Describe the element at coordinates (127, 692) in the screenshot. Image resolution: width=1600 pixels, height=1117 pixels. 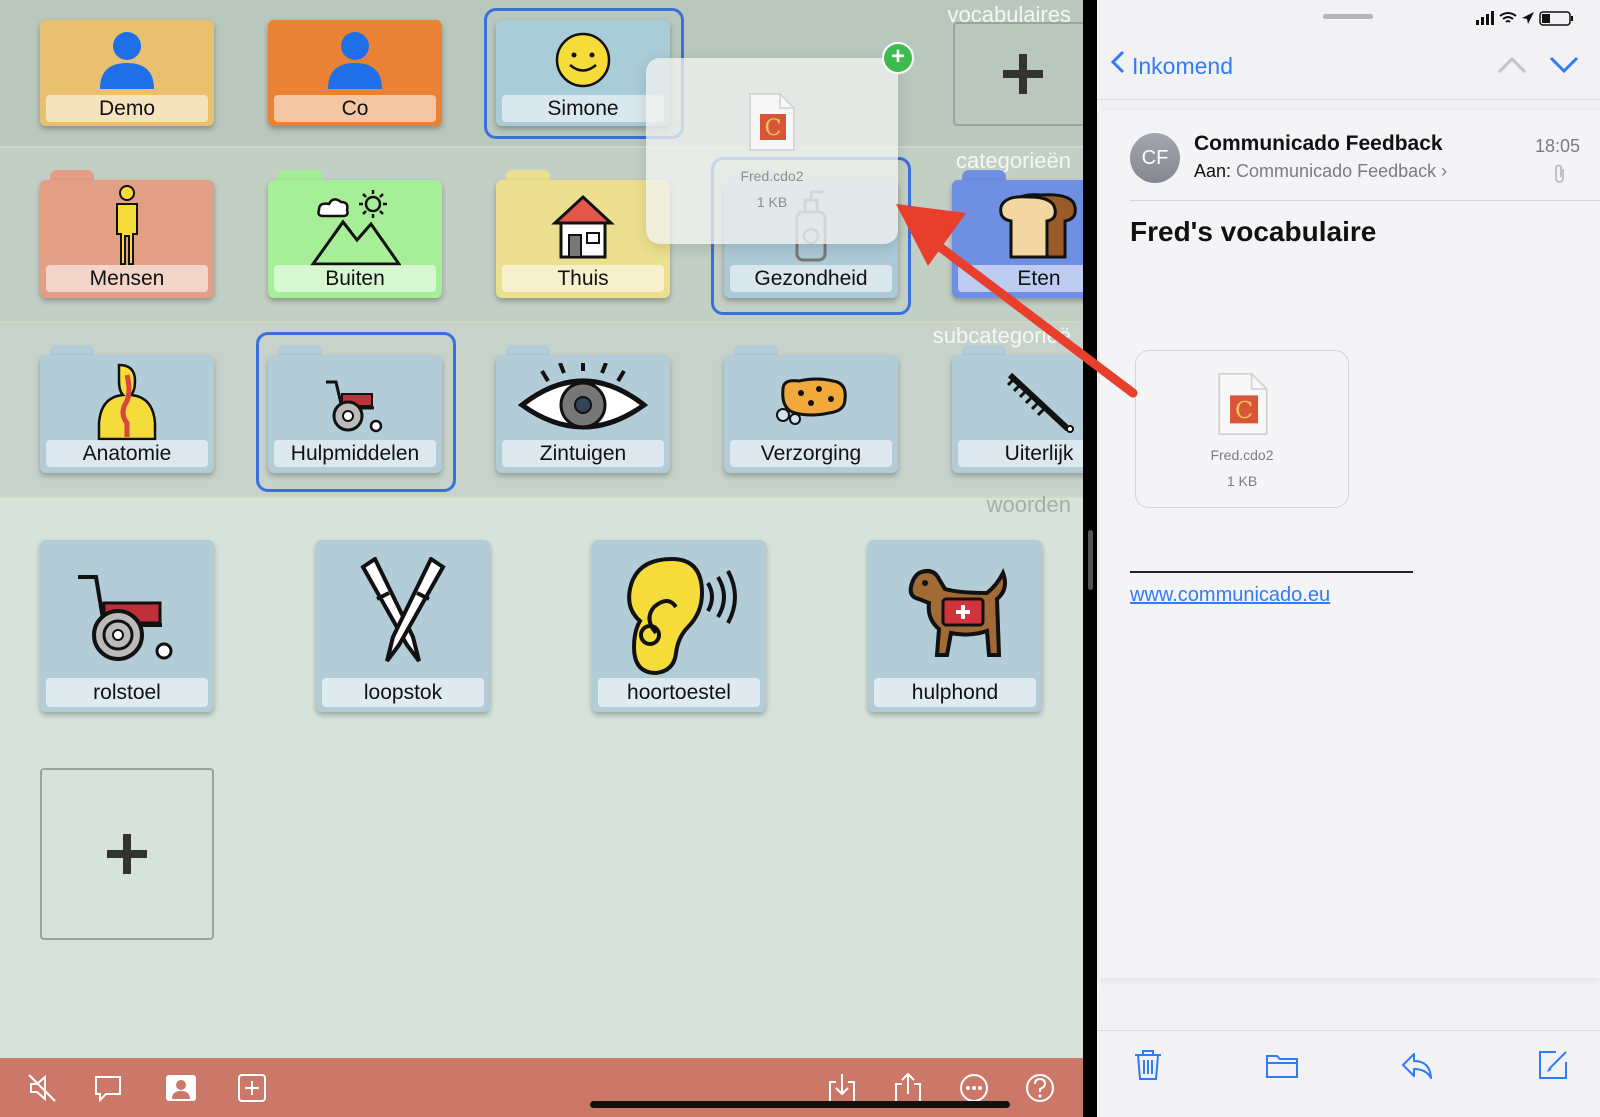
I see `word-label: rolstoel` at that location.